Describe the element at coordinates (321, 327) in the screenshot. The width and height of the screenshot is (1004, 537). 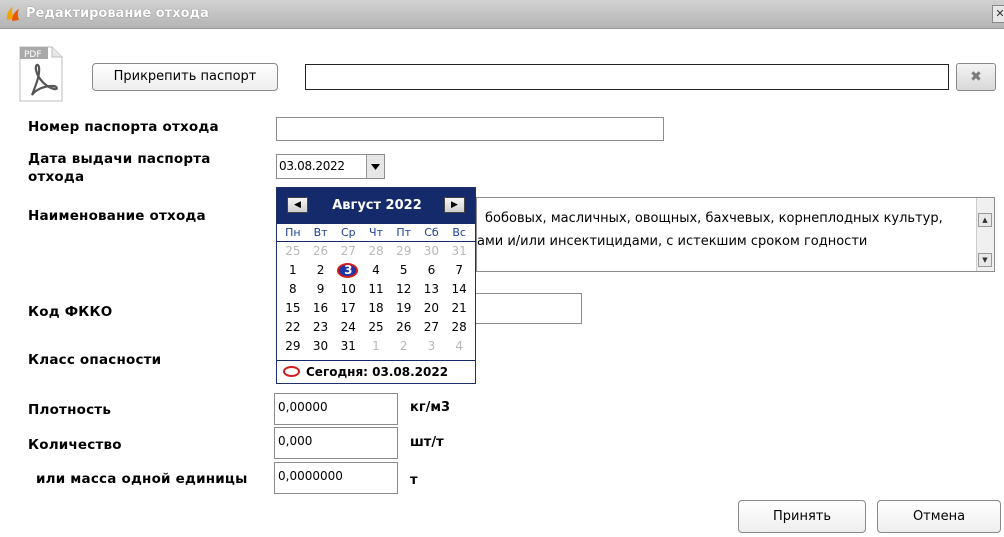
I see `calendar-day: 23` at that location.